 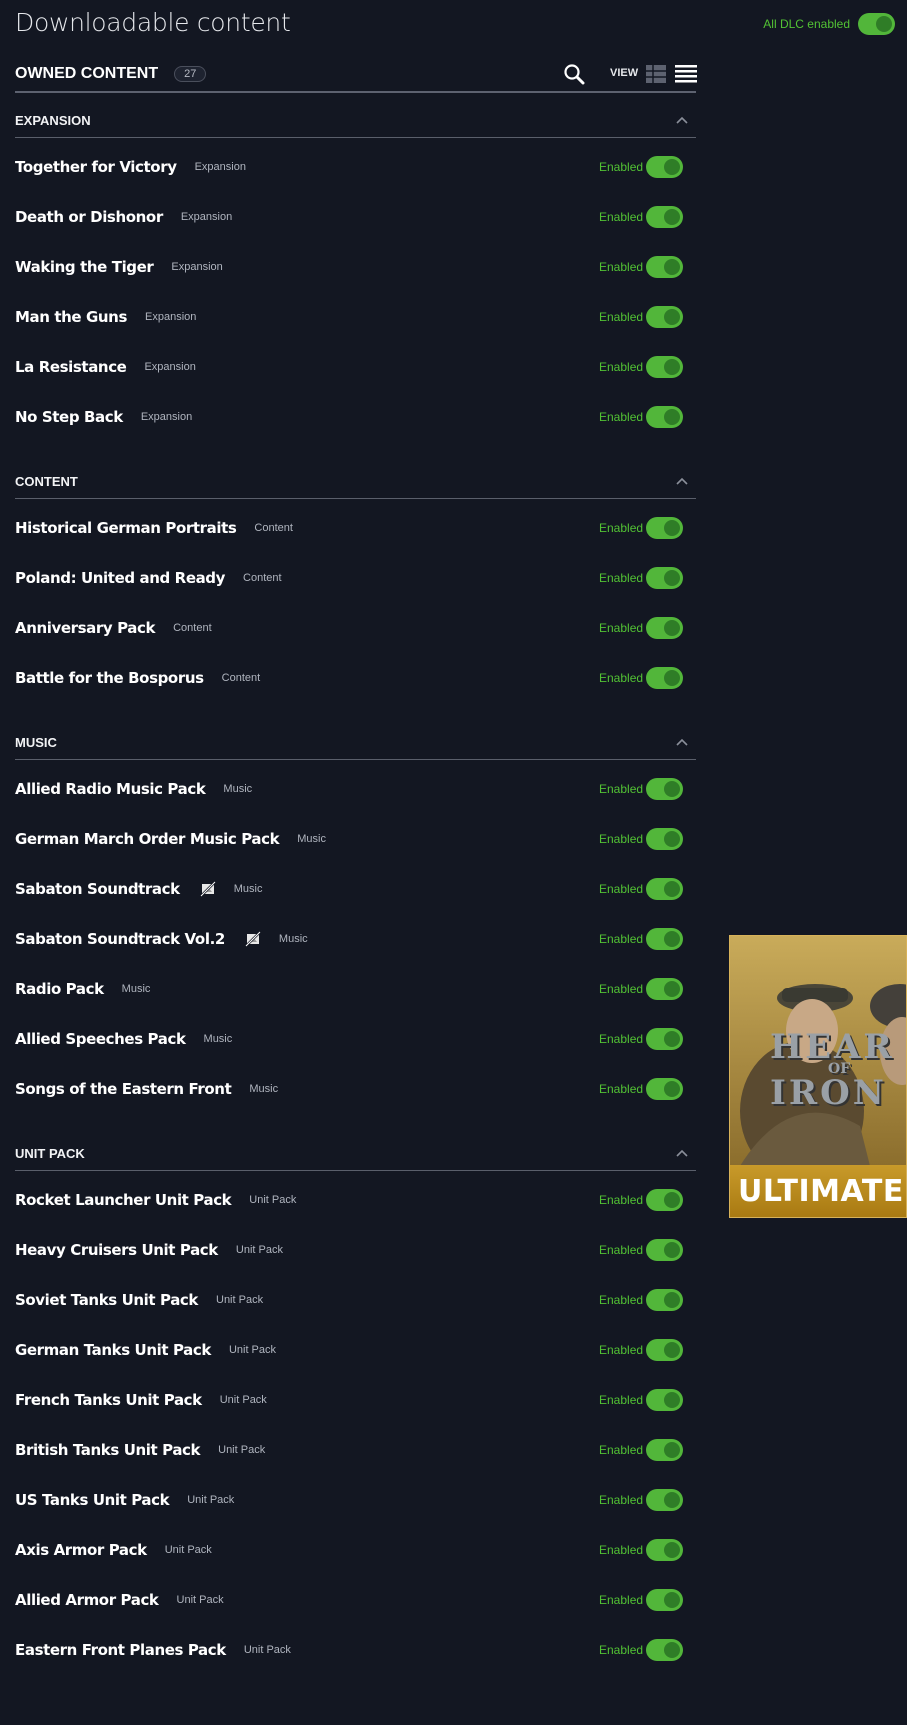 I want to click on dlc-name: Soviet Tanks Unit Pack, so click(x=106, y=1300).